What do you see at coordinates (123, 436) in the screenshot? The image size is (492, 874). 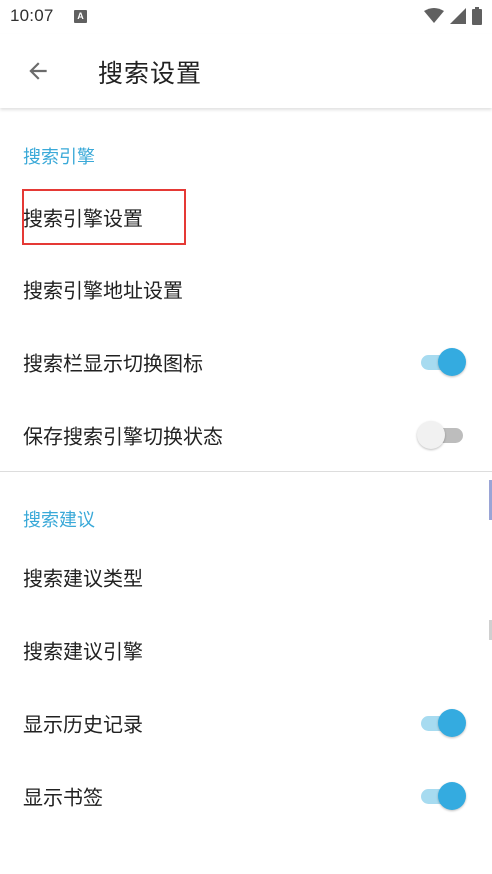 I see `pref-title: 保存搜索引擎切换状态` at bounding box center [123, 436].